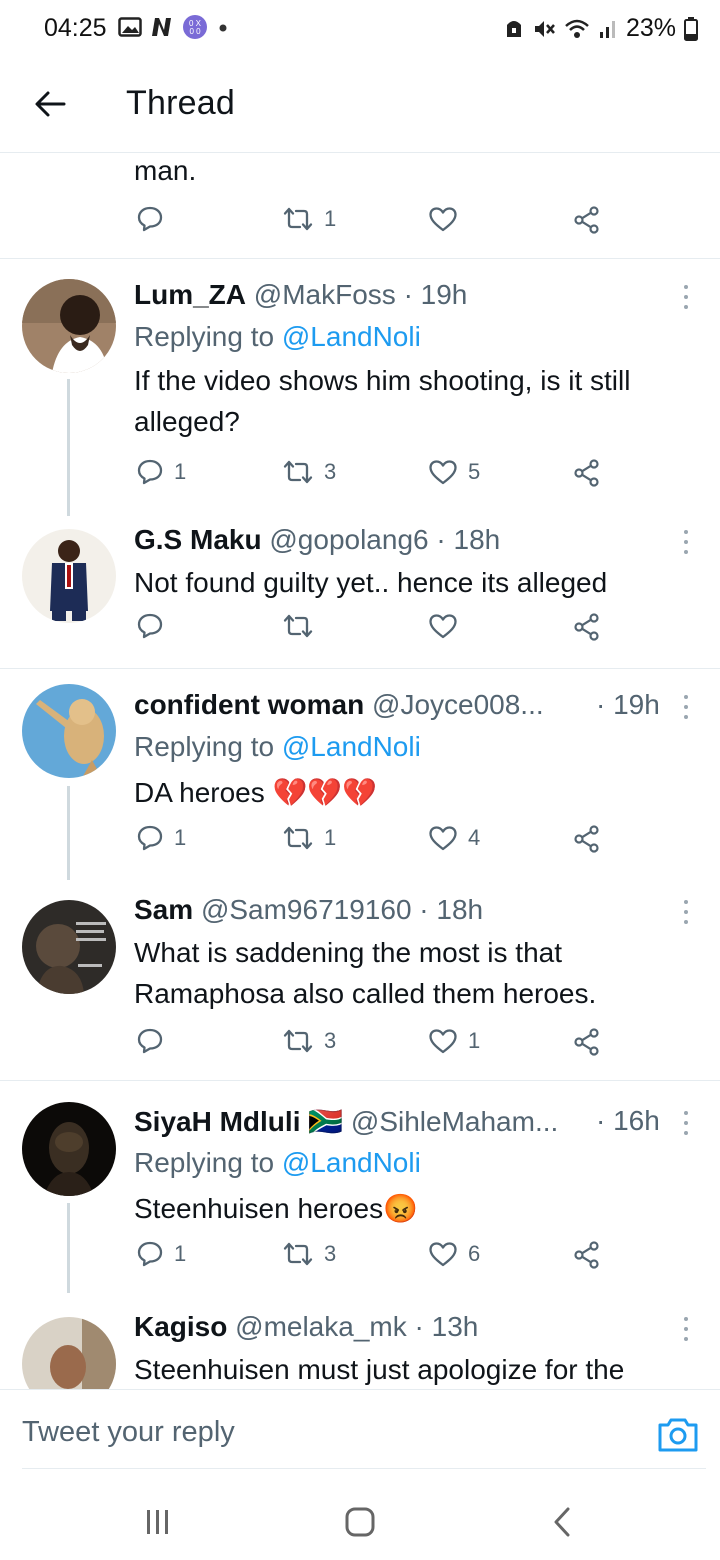  What do you see at coordinates (298, 626) in the screenshot?
I see `retweet-button` at bounding box center [298, 626].